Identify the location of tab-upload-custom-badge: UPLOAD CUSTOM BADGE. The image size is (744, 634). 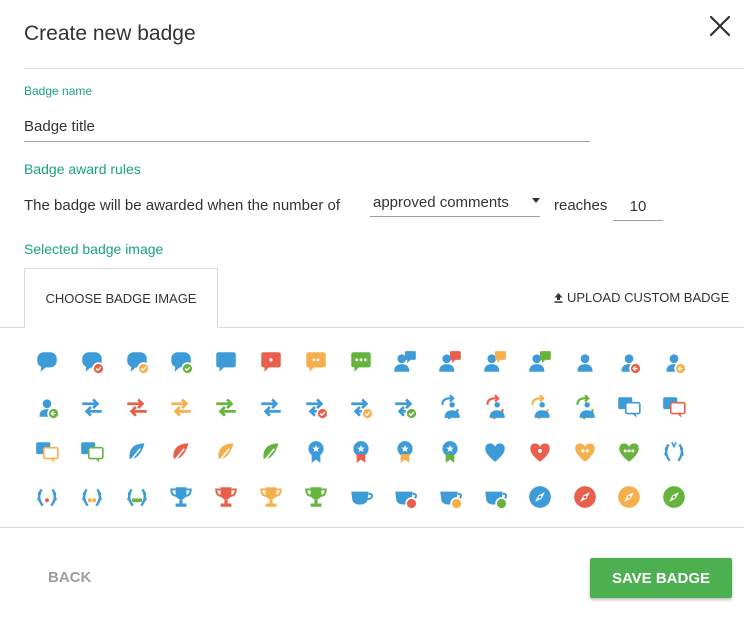
(641, 297).